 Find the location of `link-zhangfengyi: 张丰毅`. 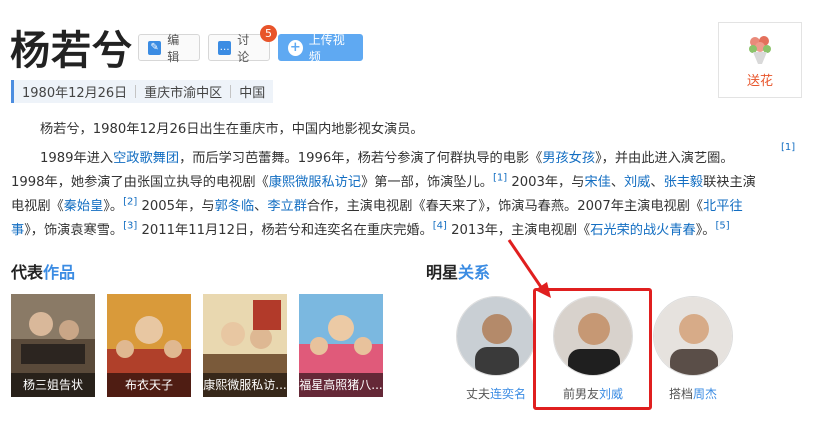

link-zhangfengyi: 张丰毅 is located at coordinates (684, 182).